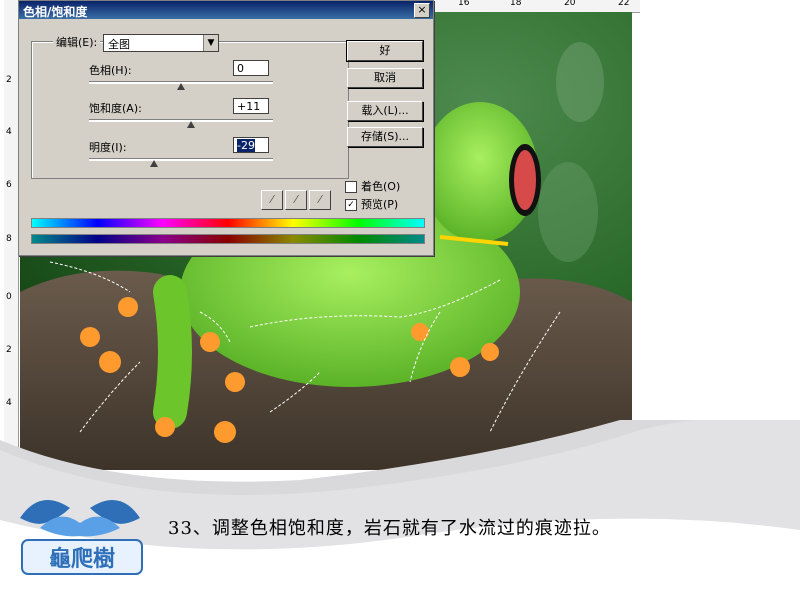  Describe the element at coordinates (55, 12) in the screenshot. I see `dialog-title: 色相/饱和度` at that location.